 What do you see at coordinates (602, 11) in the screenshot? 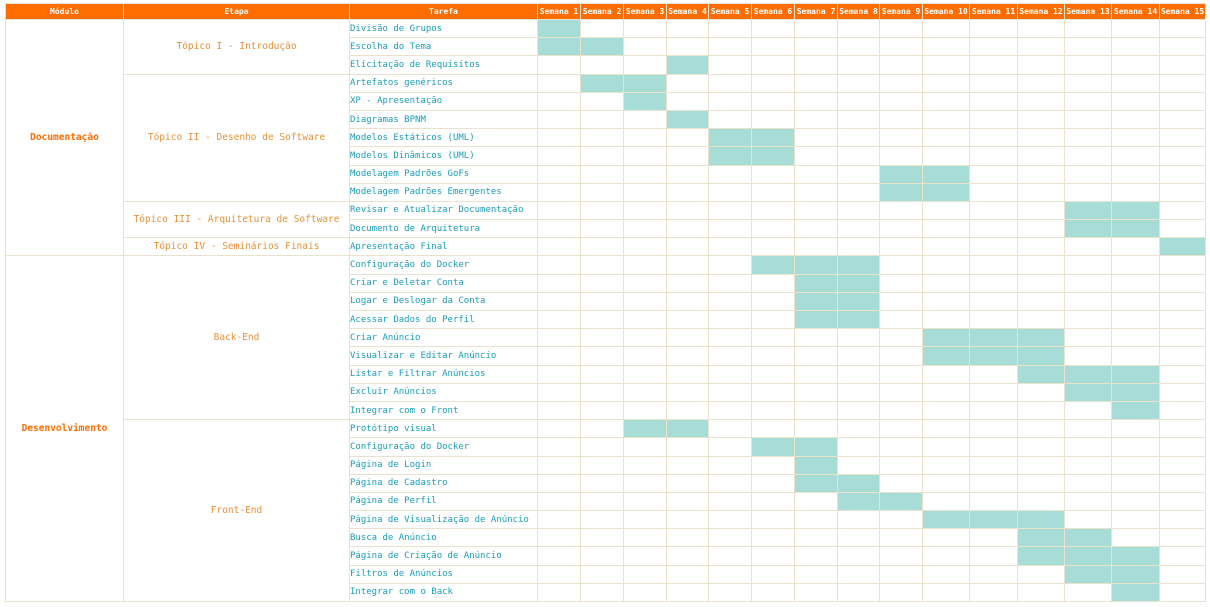
I see `header-week-2: Semana 2` at bounding box center [602, 11].